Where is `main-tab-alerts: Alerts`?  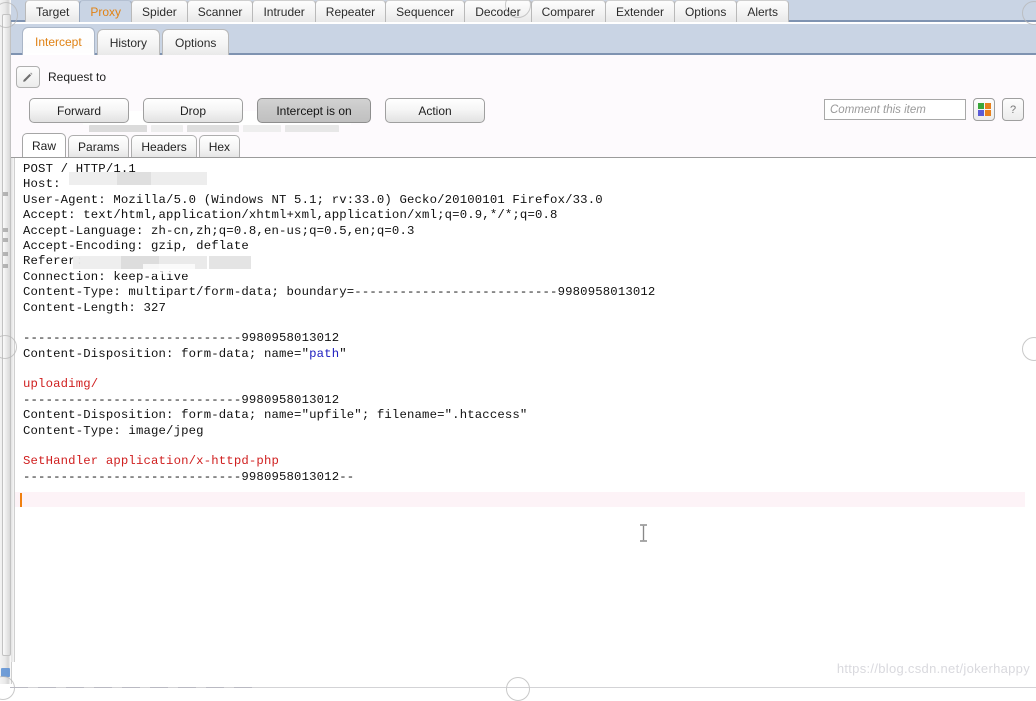 main-tab-alerts: Alerts is located at coordinates (763, 11).